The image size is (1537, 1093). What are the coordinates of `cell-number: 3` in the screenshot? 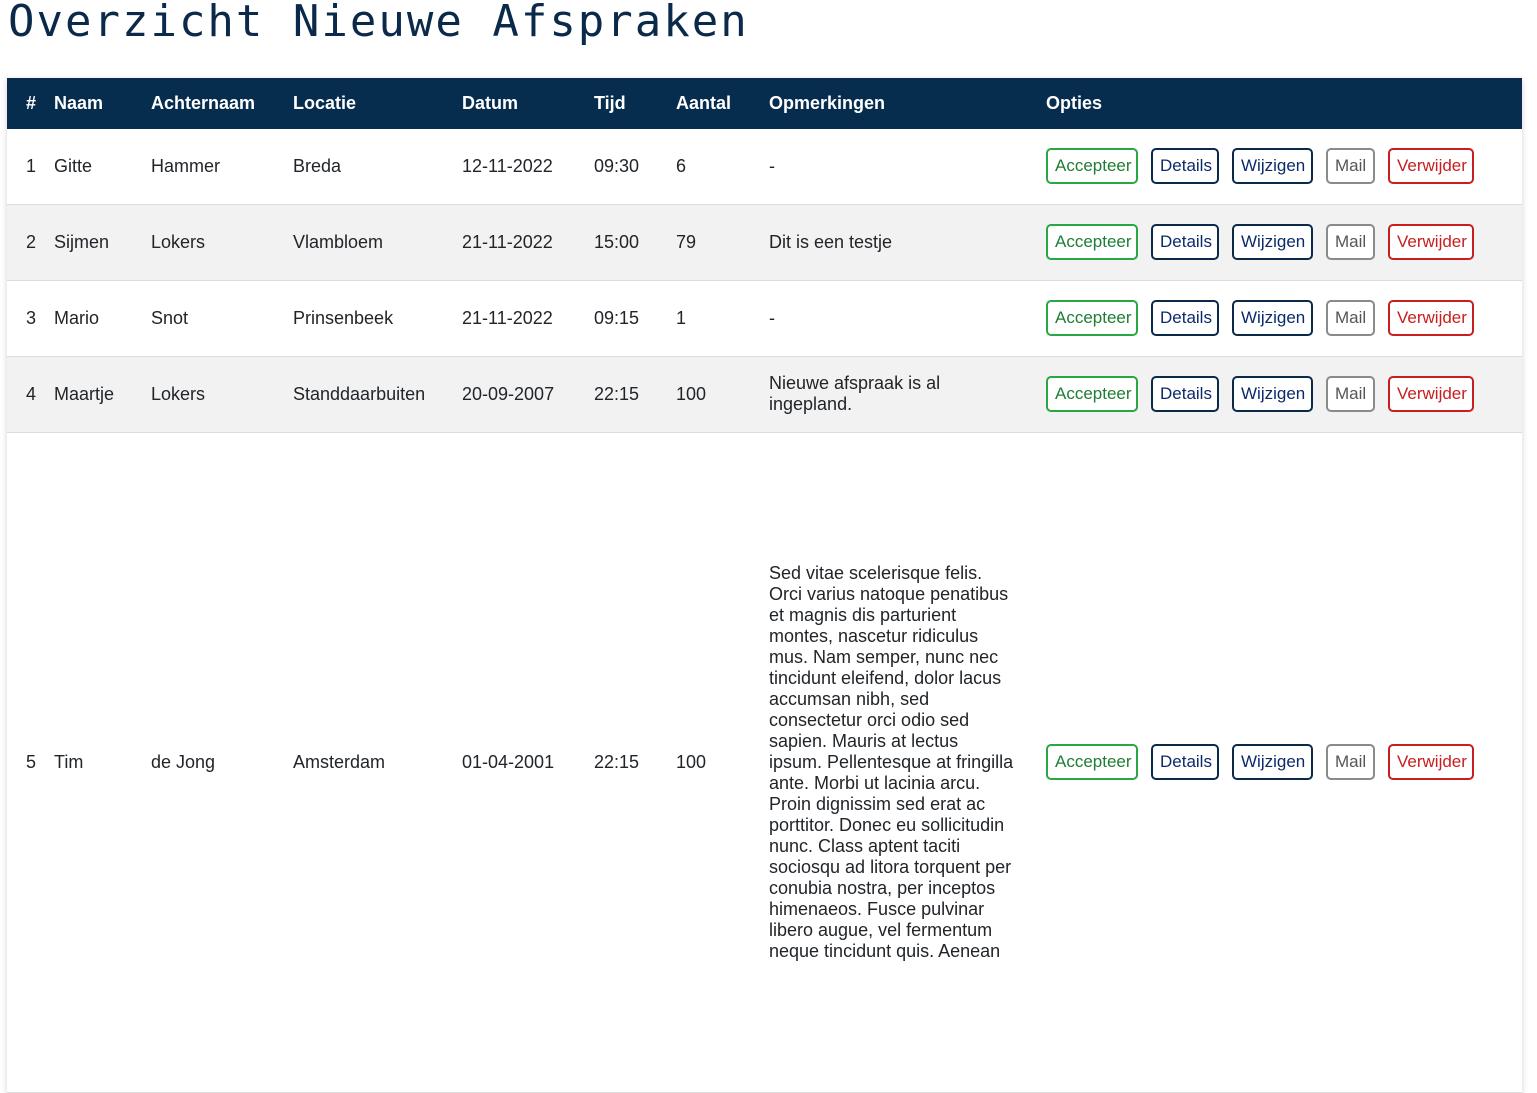 It's located at (31, 317).